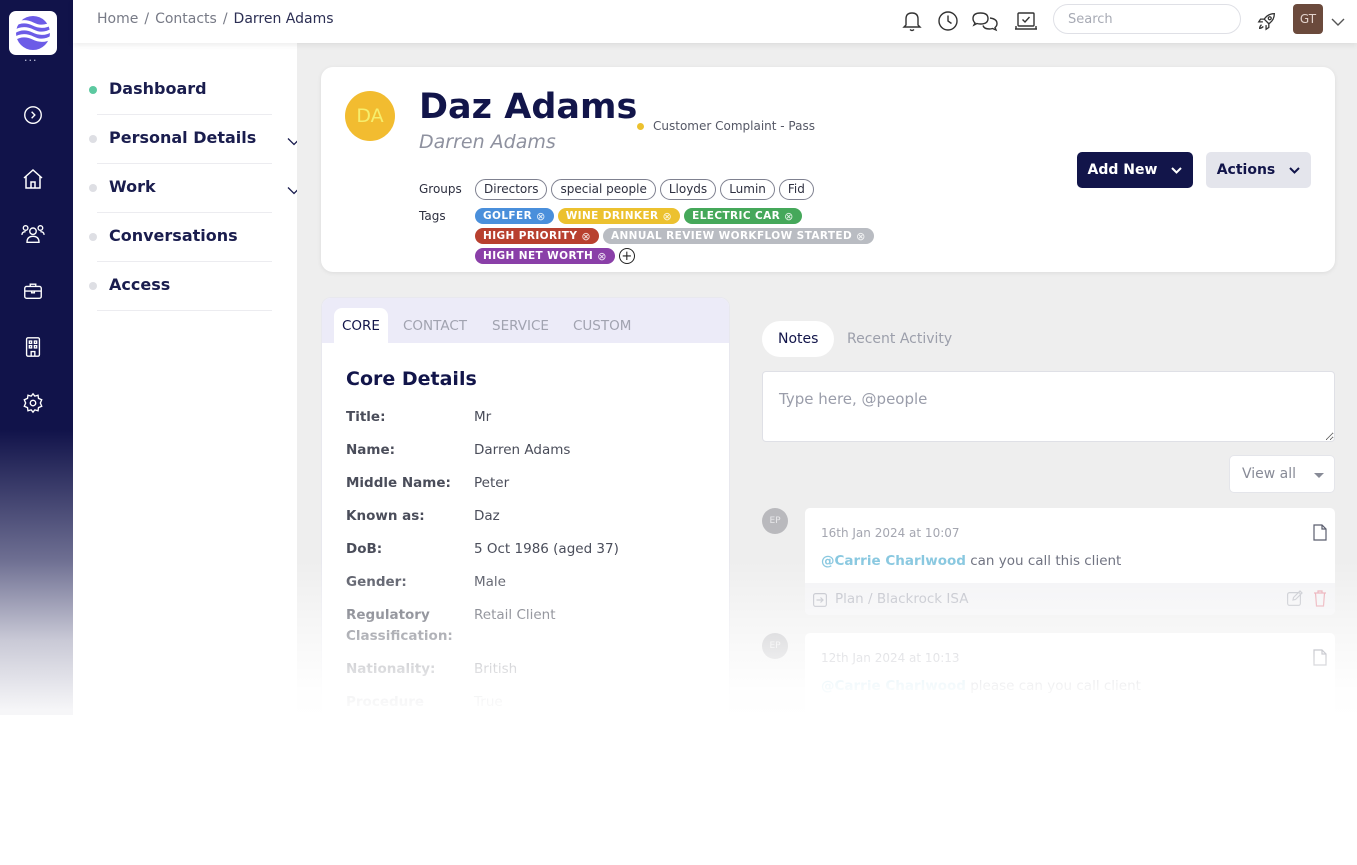 The height and width of the screenshot is (865, 1357). I want to click on search-input, so click(1147, 19).